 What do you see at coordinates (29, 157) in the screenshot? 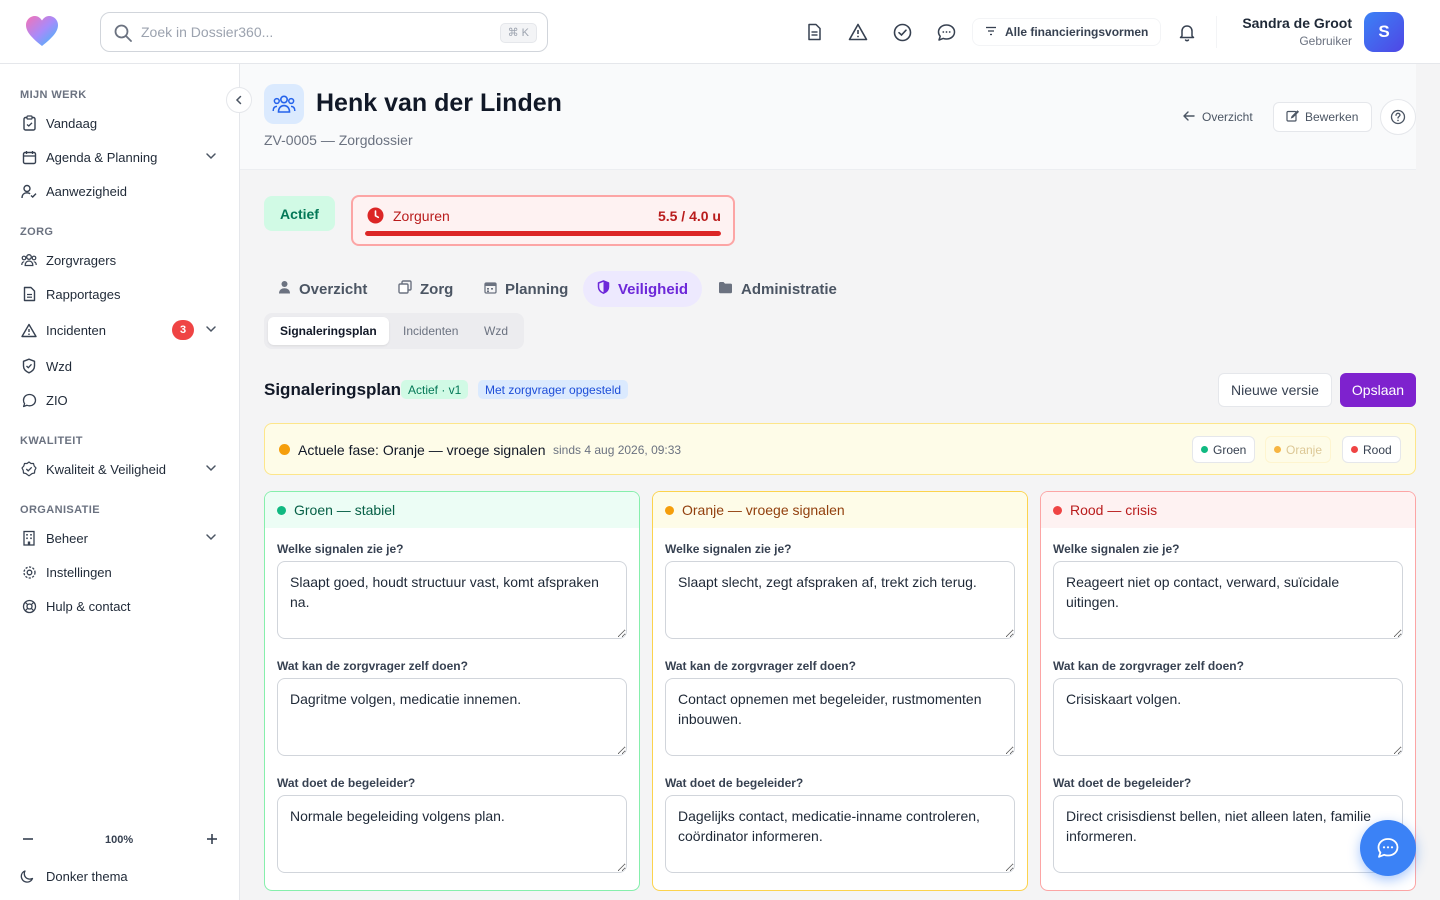
I see `calendar-icon` at bounding box center [29, 157].